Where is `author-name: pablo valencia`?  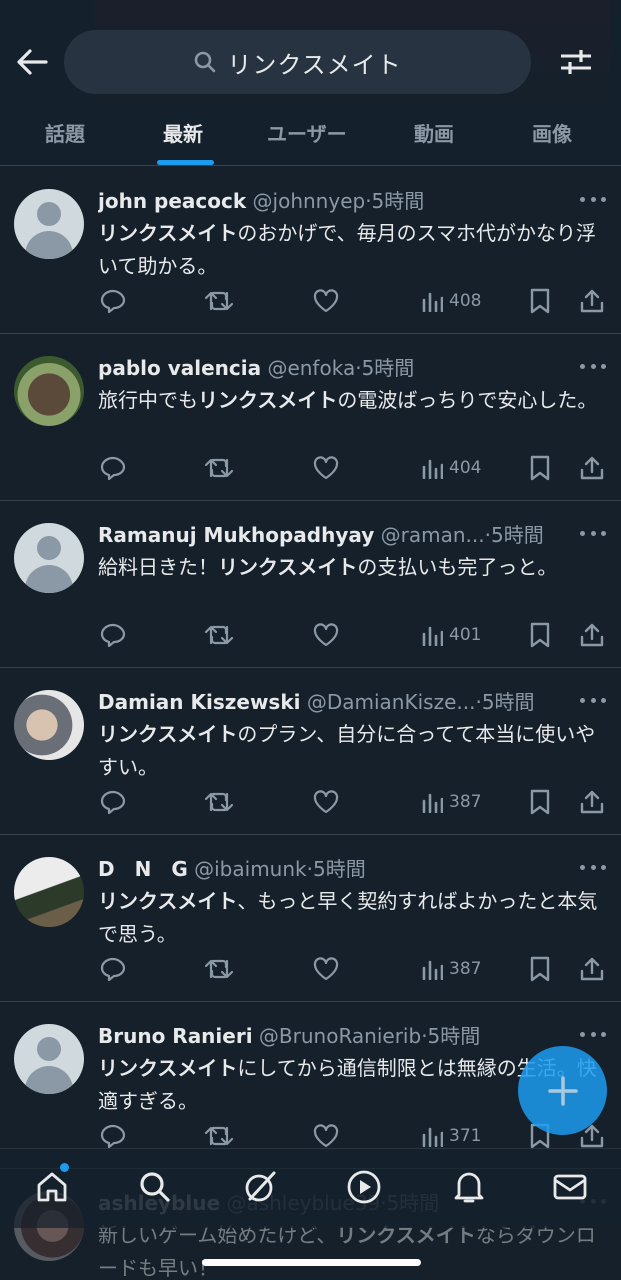 author-name: pablo valencia is located at coordinates (179, 368).